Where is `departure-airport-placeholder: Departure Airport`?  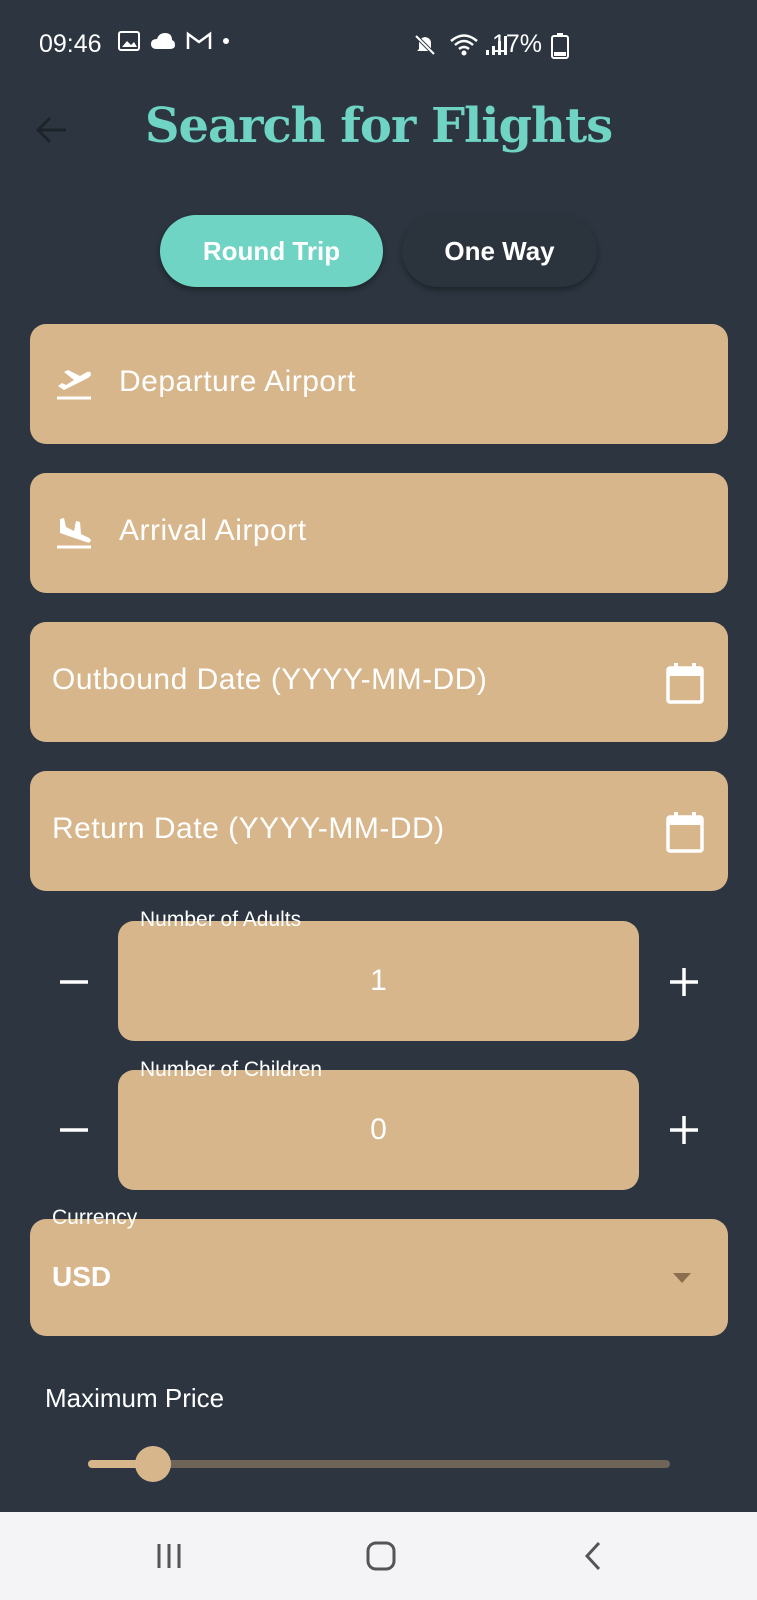
departure-airport-placeholder: Departure Airport is located at coordinates (237, 381).